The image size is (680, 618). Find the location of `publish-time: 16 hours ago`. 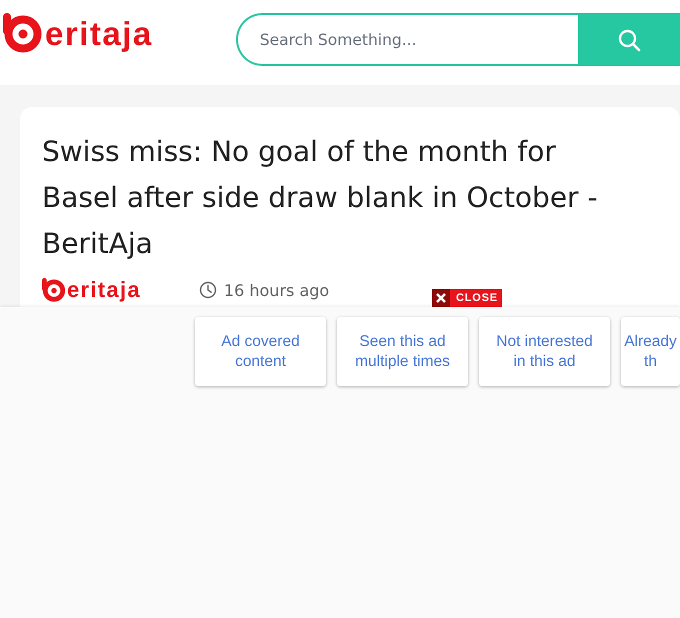

publish-time: 16 hours ago is located at coordinates (277, 290).